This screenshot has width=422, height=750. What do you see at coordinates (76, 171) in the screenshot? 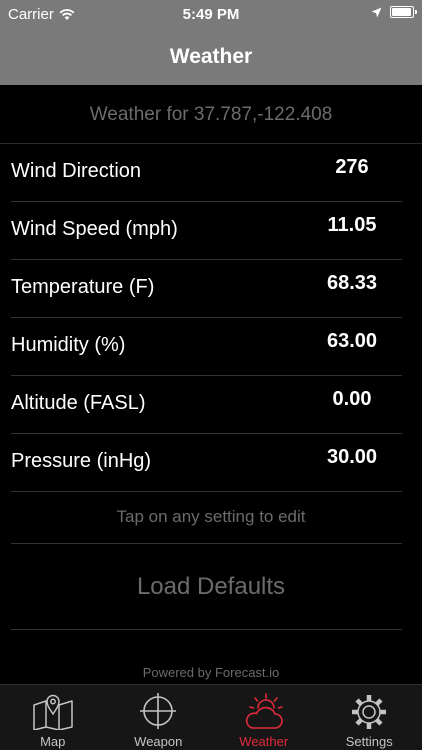
I see `row-label: Wind Direction` at bounding box center [76, 171].